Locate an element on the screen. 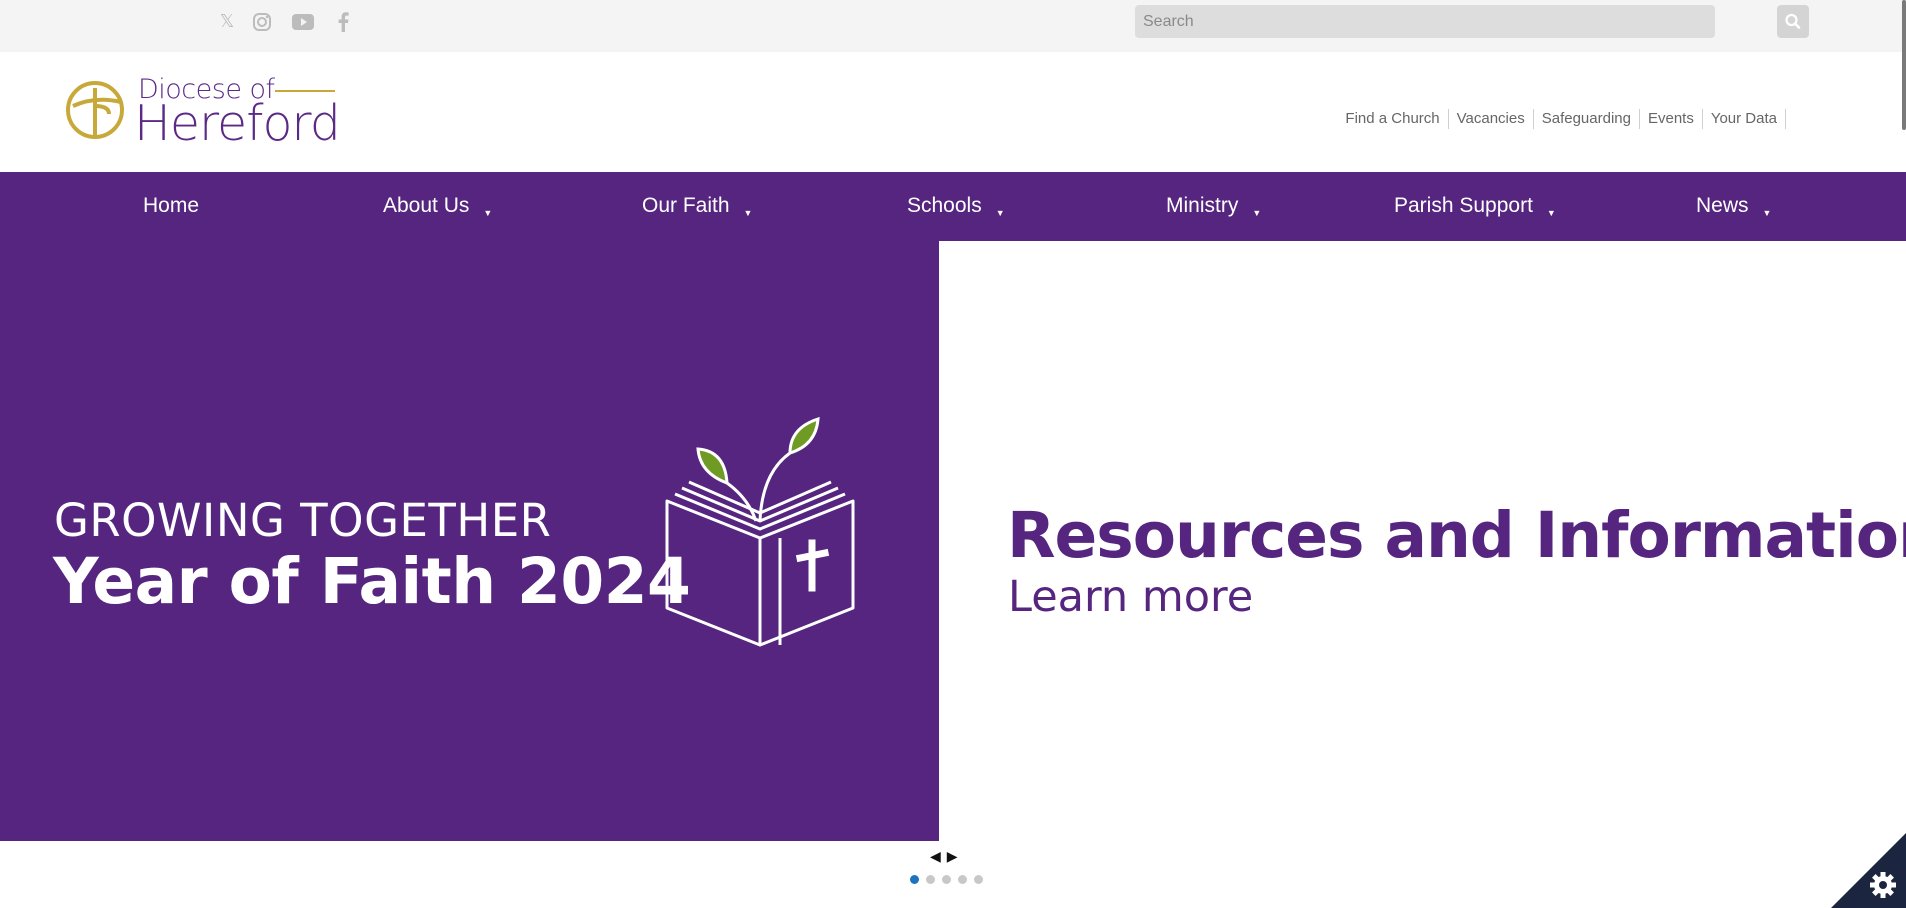 The height and width of the screenshot is (908, 1906). slider-prev-button: ◀ is located at coordinates (935, 857).